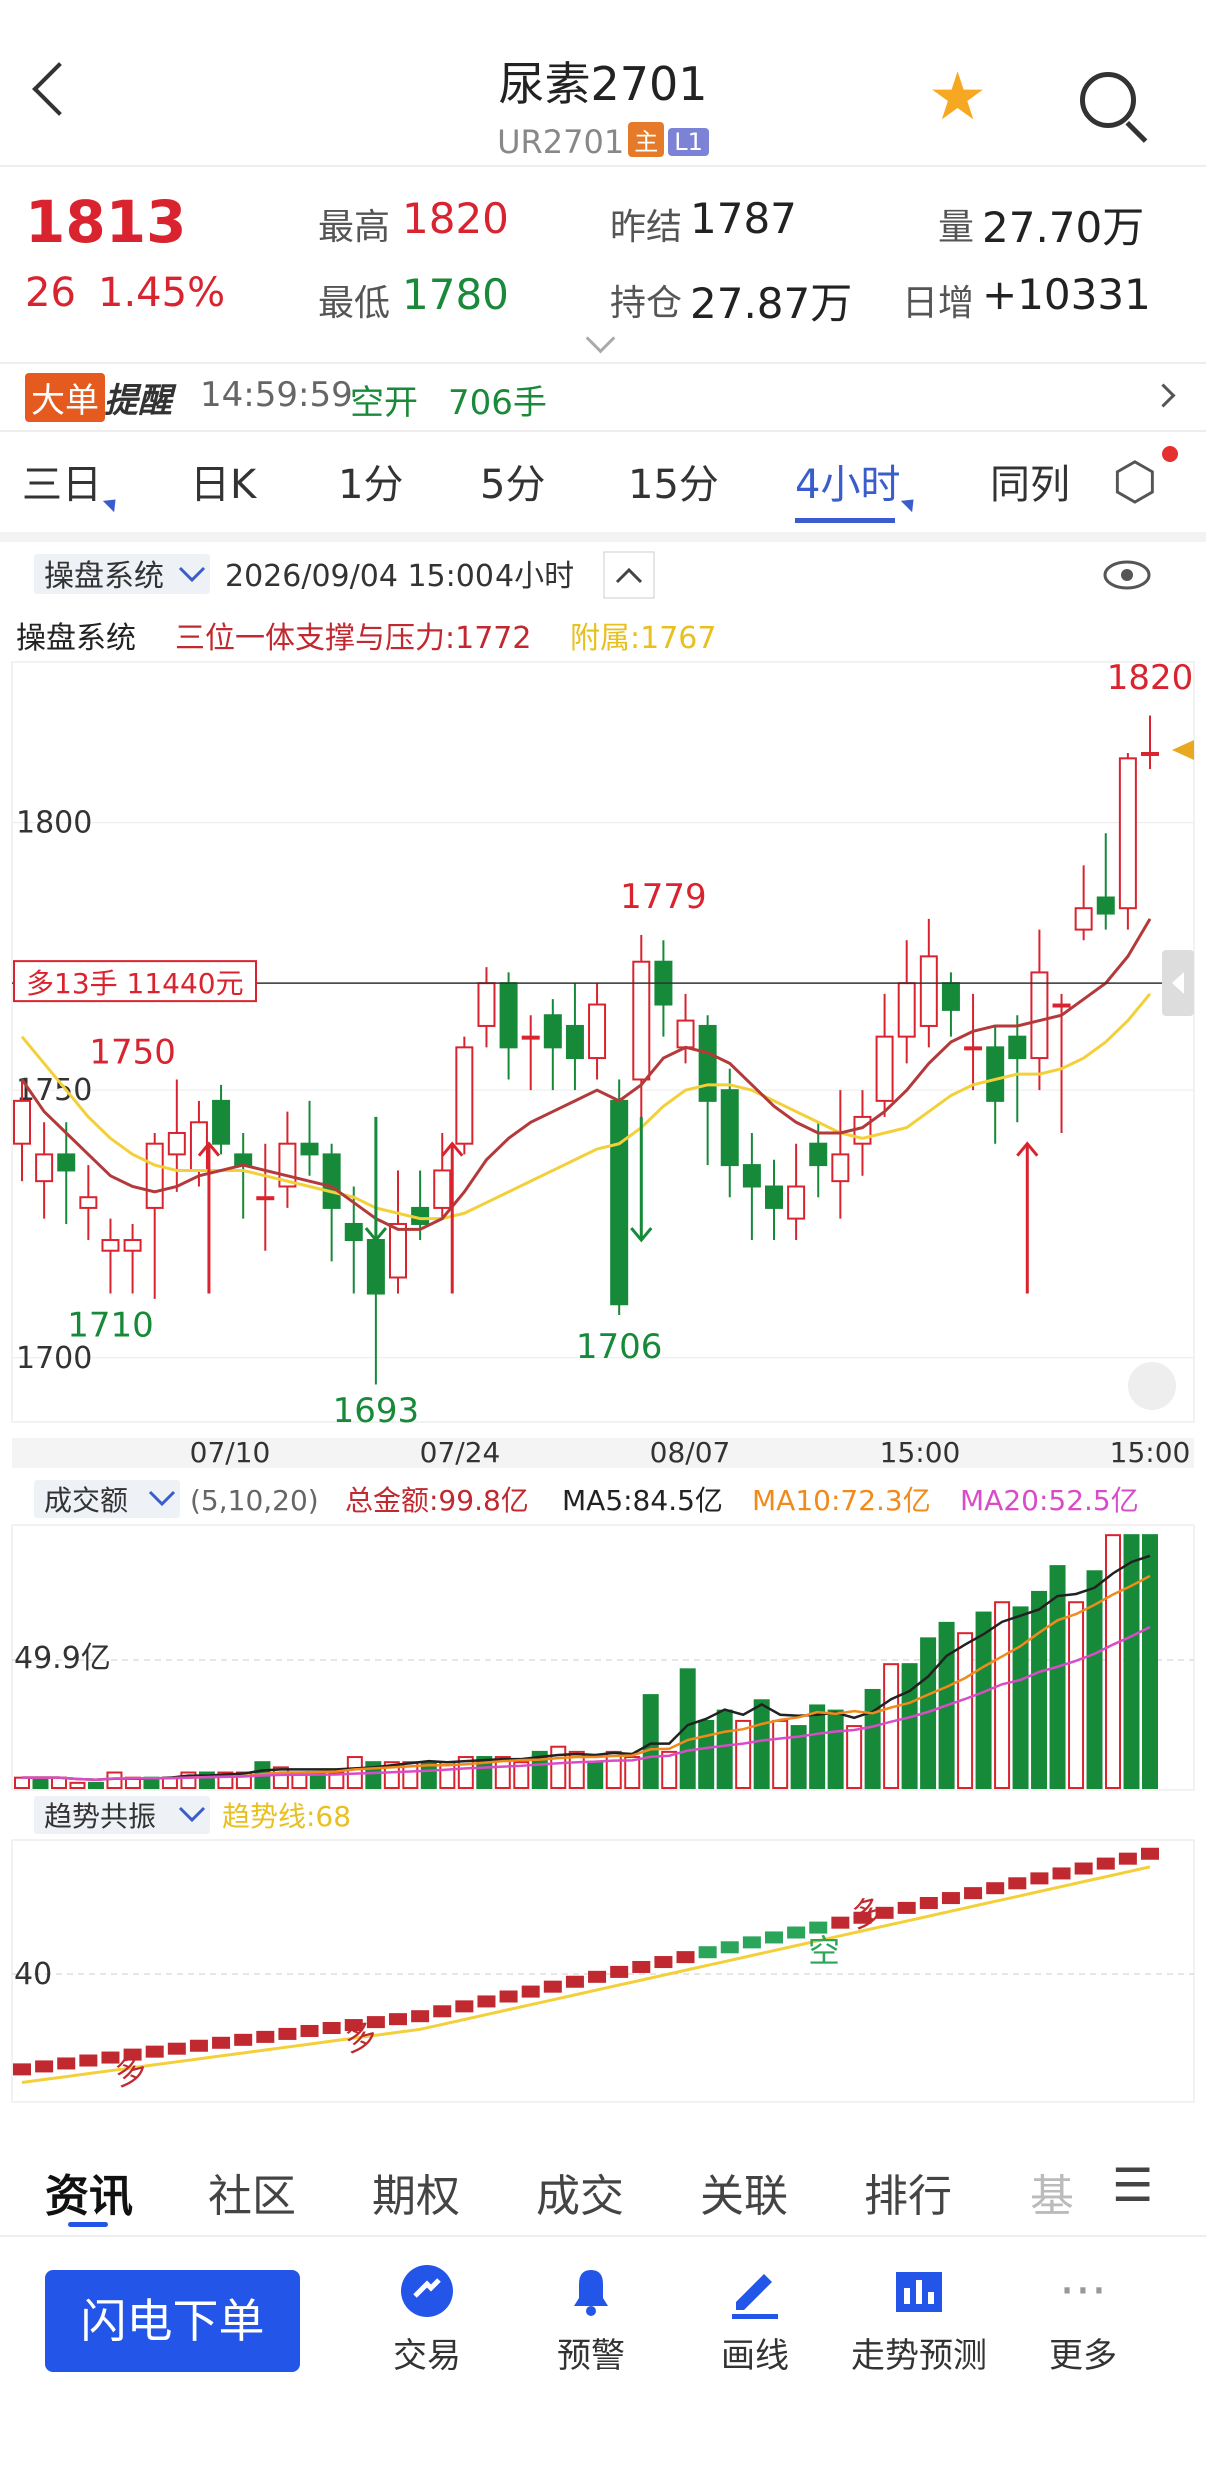  Describe the element at coordinates (100, 1816) in the screenshot. I see `trend-selector: 趋势共振` at that location.